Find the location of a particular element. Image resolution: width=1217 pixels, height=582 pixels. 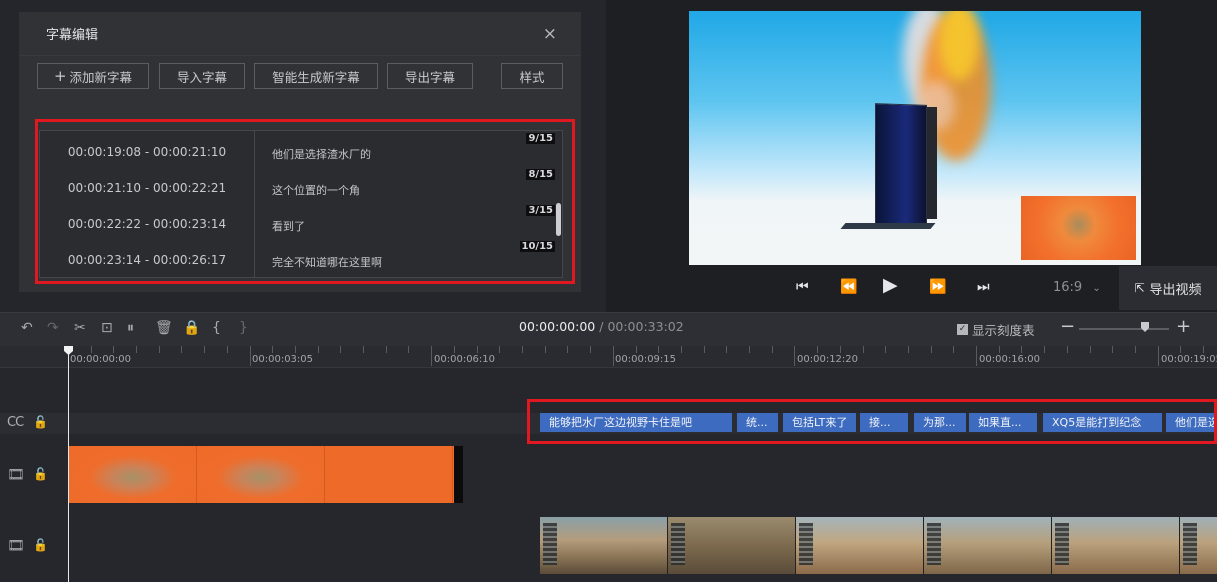

style-button: 样式 is located at coordinates (532, 76).